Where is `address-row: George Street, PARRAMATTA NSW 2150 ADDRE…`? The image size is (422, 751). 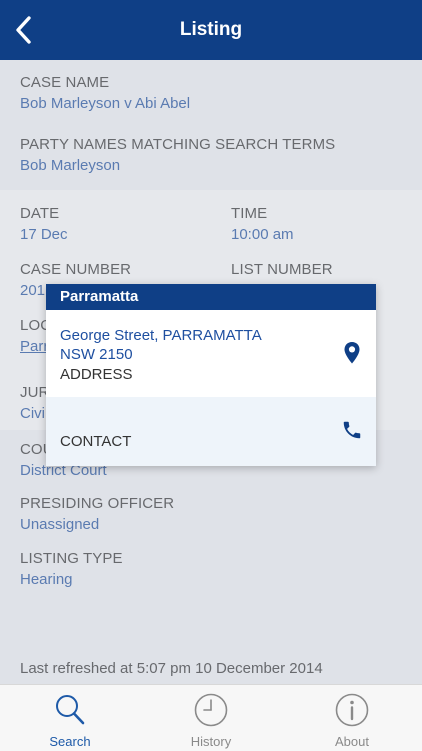
address-row: George Street, PARRAMATTA NSW 2150 ADDRE… is located at coordinates (211, 353).